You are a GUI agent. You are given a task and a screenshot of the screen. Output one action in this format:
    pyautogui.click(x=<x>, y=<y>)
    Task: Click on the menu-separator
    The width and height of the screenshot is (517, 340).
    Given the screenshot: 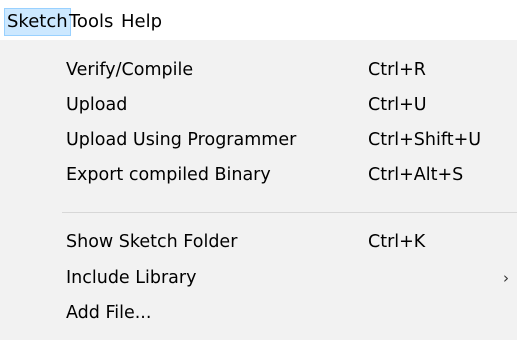 What is the action you would take?
    pyautogui.click(x=289, y=212)
    